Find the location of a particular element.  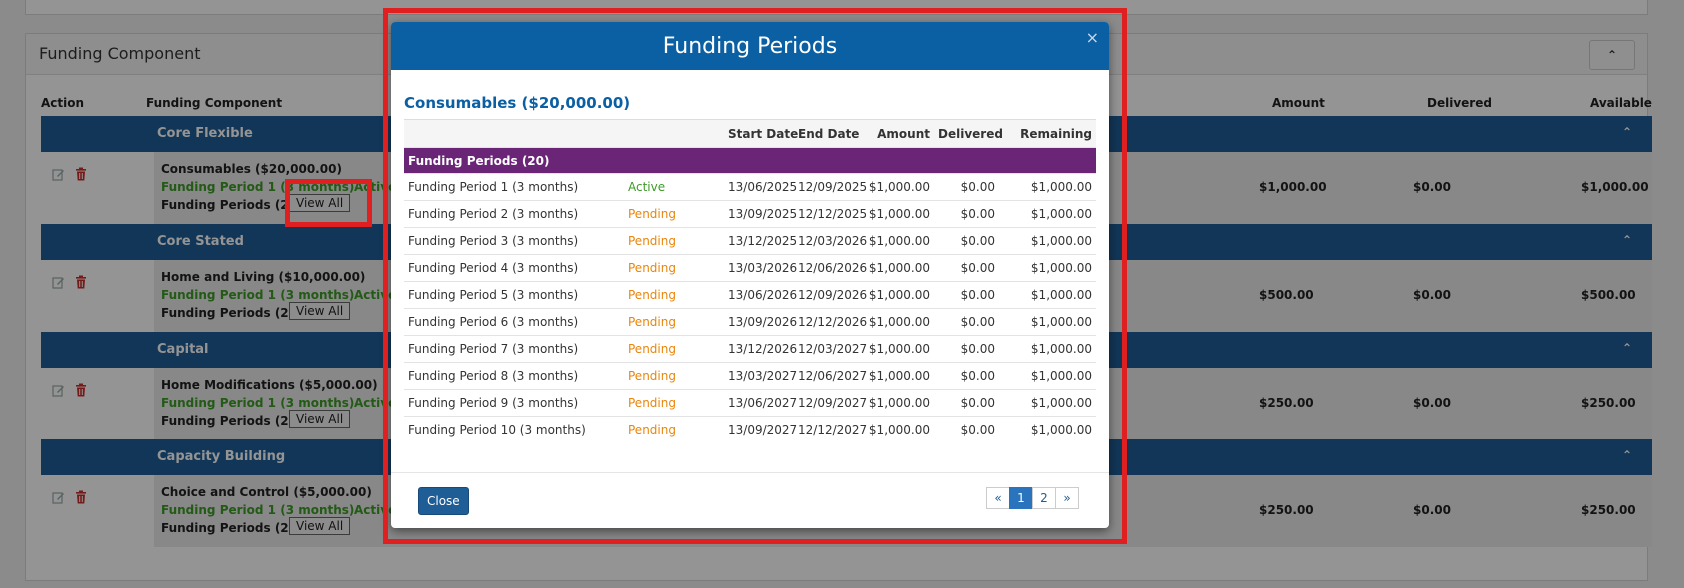

period-name: Funding Period 10 (3 months) is located at coordinates (514, 429).